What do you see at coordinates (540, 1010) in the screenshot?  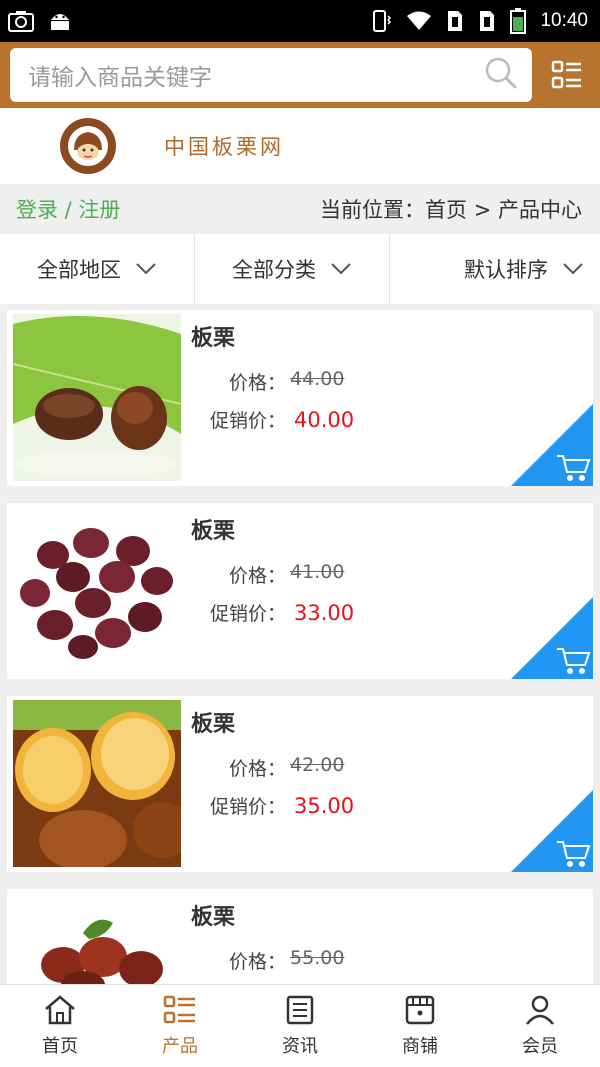 I see `user-icon` at bounding box center [540, 1010].